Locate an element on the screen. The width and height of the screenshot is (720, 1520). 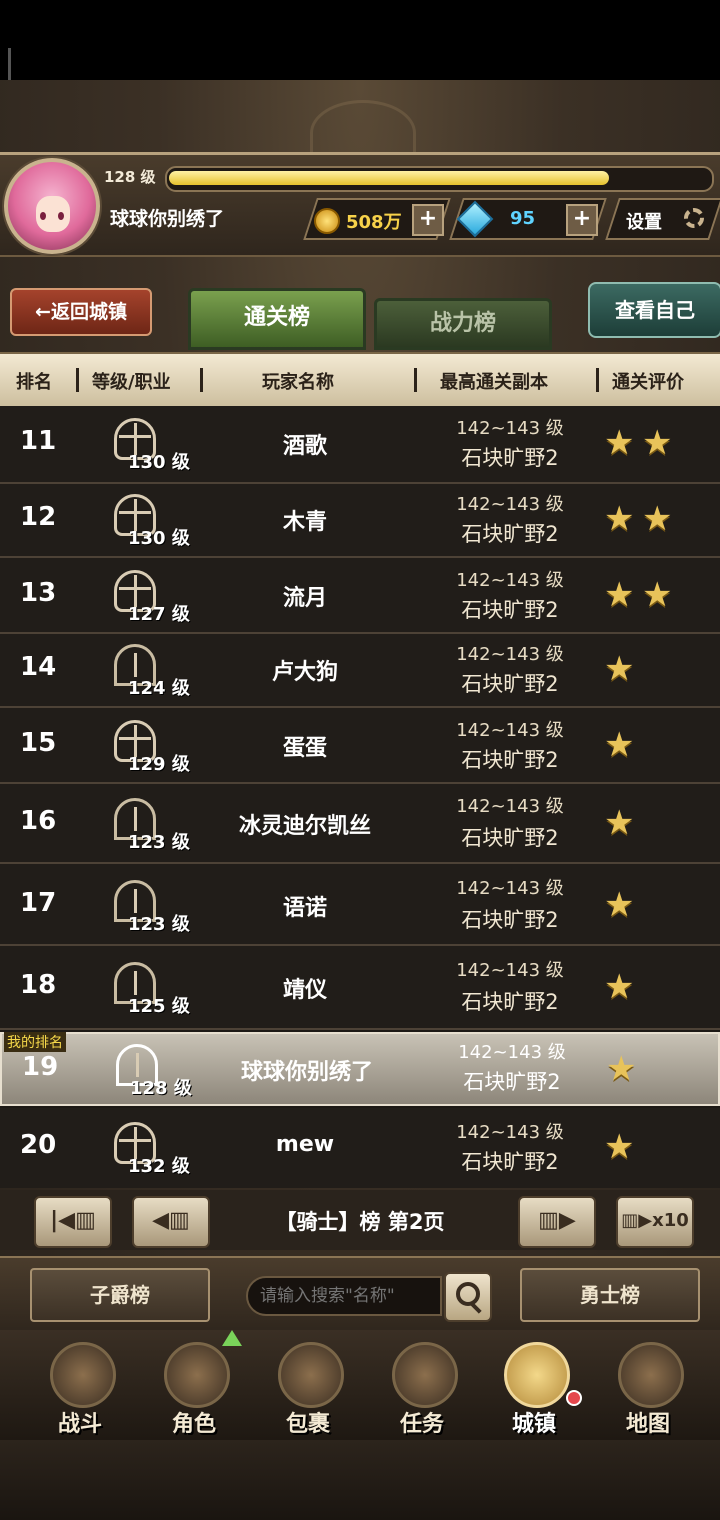
col-best-dungeon: 最高通关副本 is located at coordinates (494, 382).